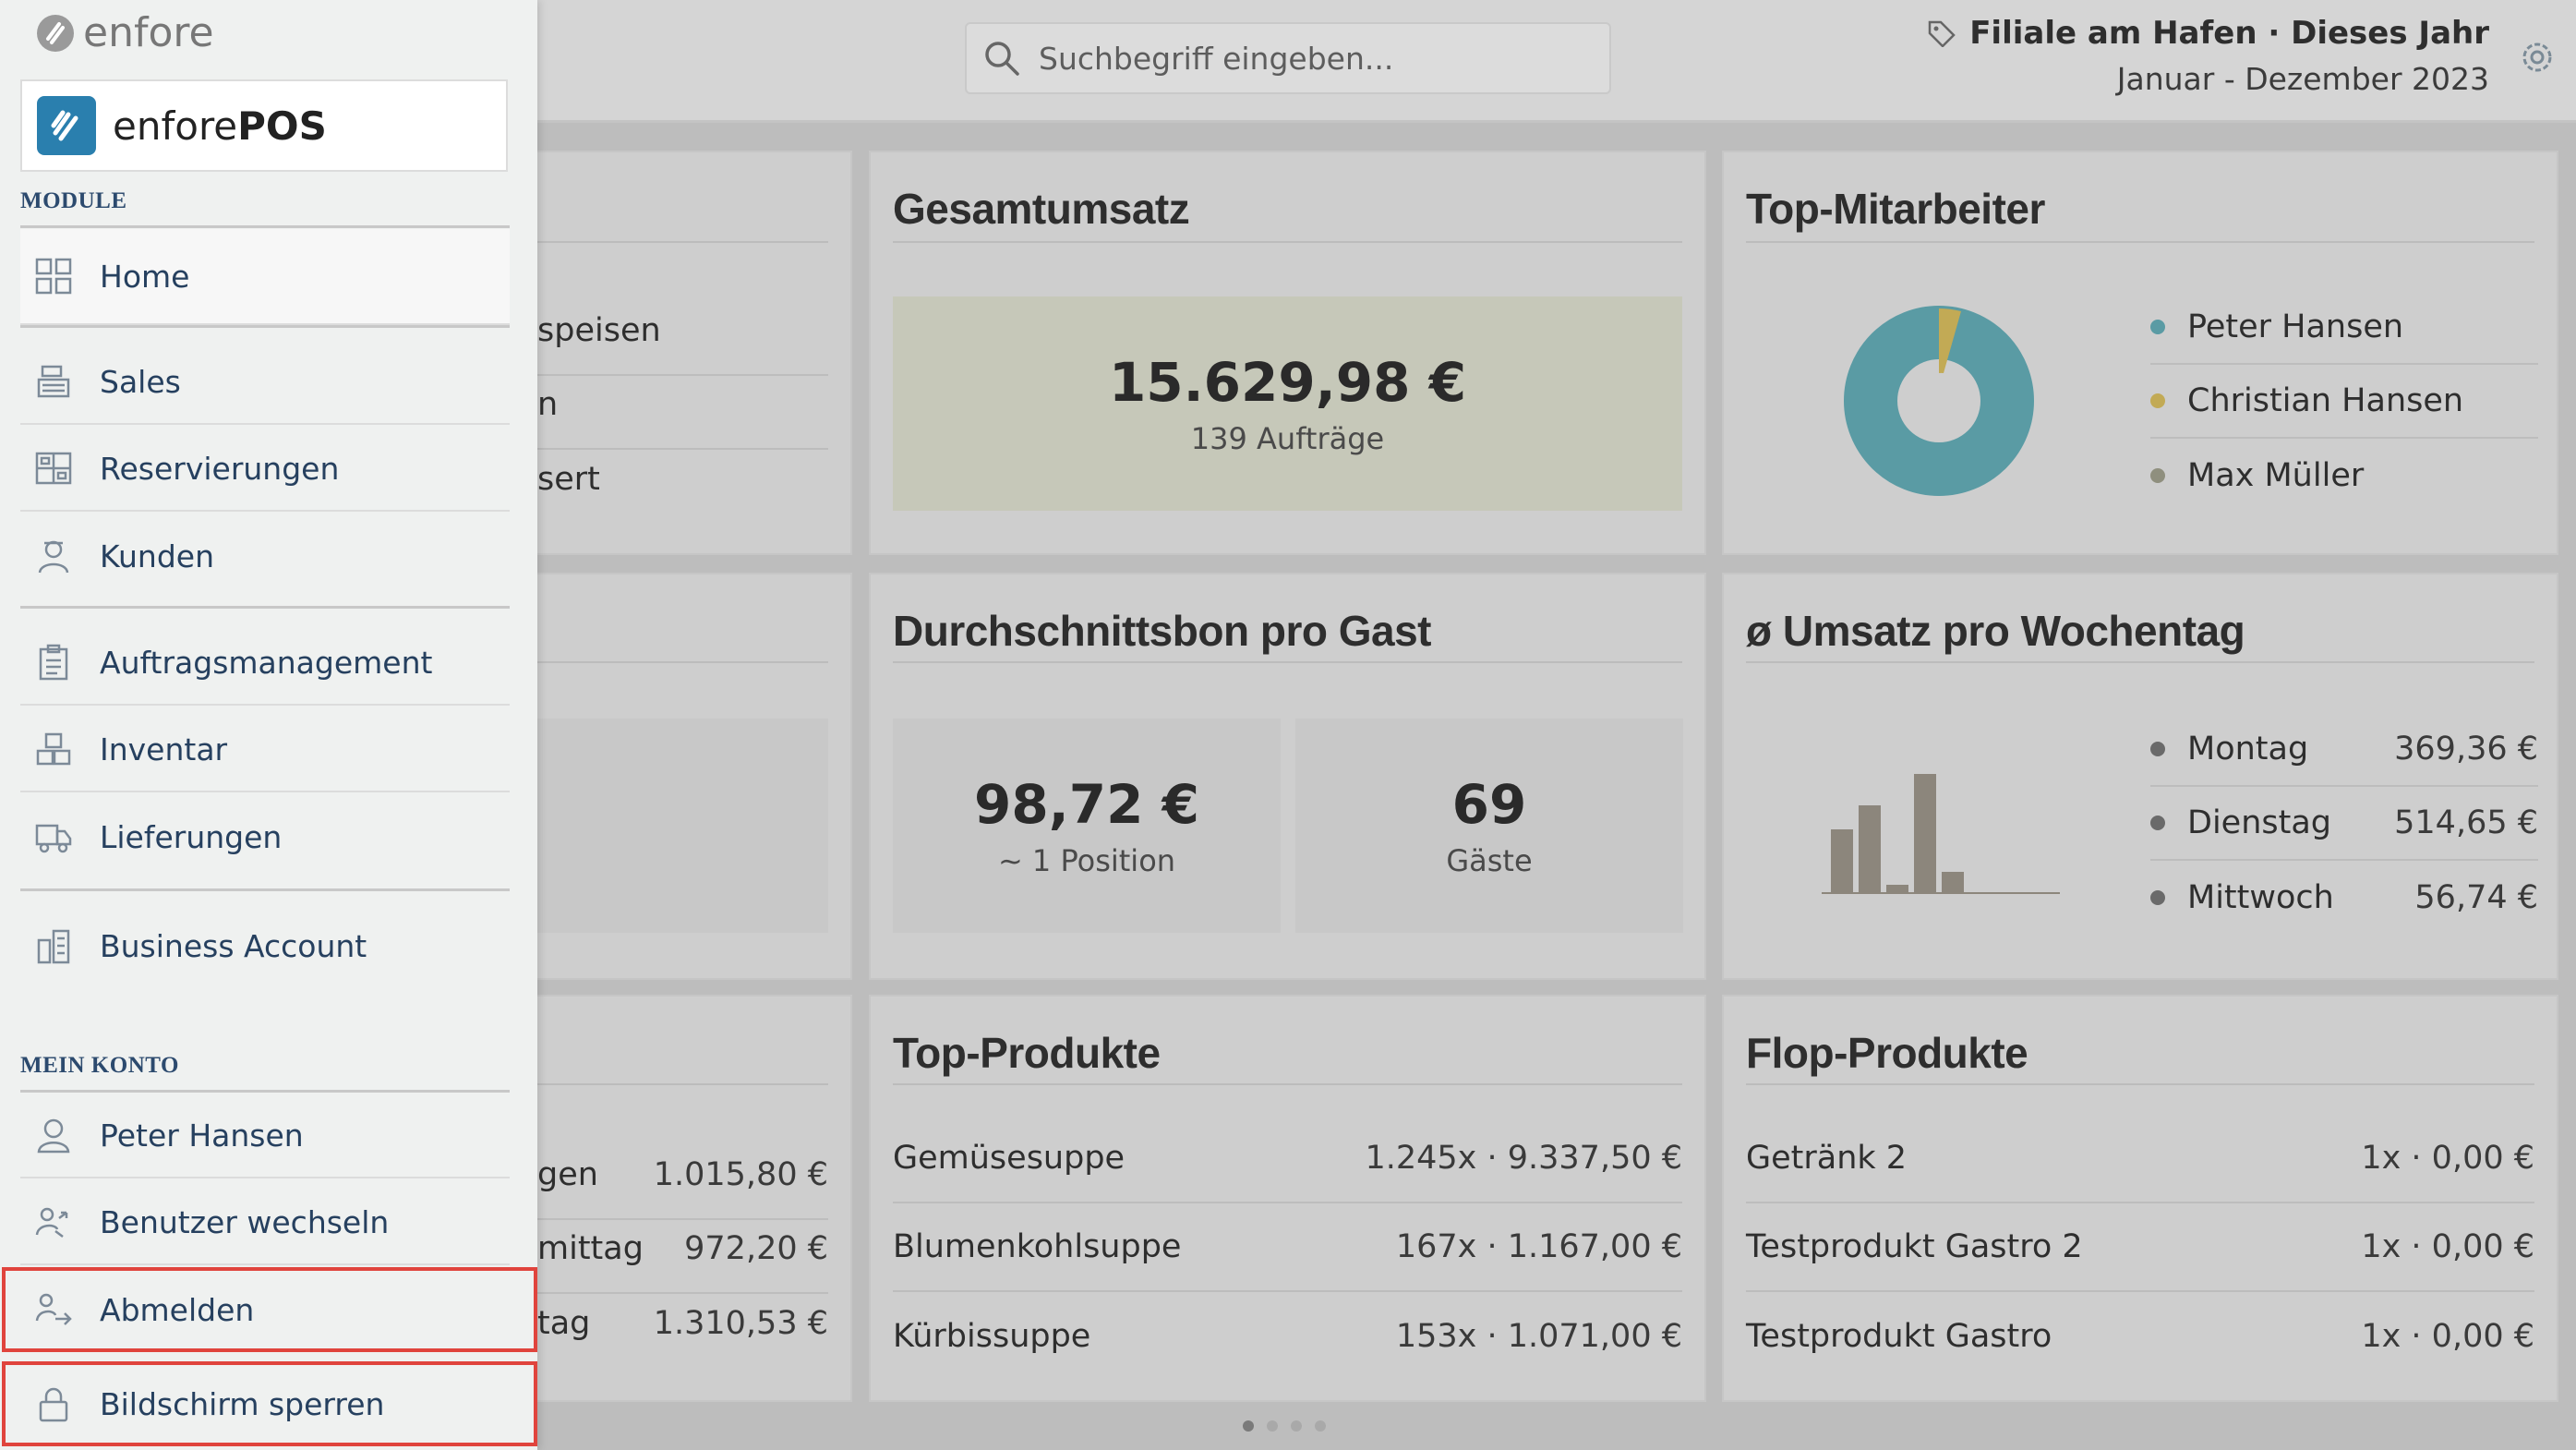  I want to click on sidebar-item-label: Abmelden, so click(177, 1309).